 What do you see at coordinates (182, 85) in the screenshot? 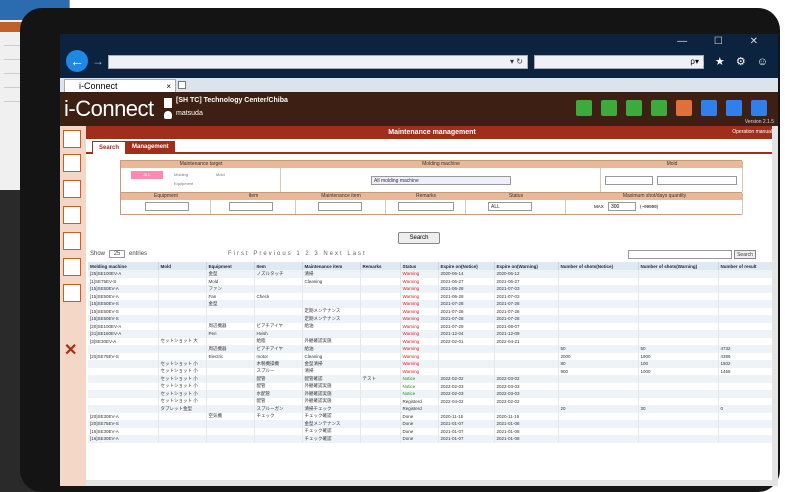
I see `new-tab-button` at bounding box center [182, 85].